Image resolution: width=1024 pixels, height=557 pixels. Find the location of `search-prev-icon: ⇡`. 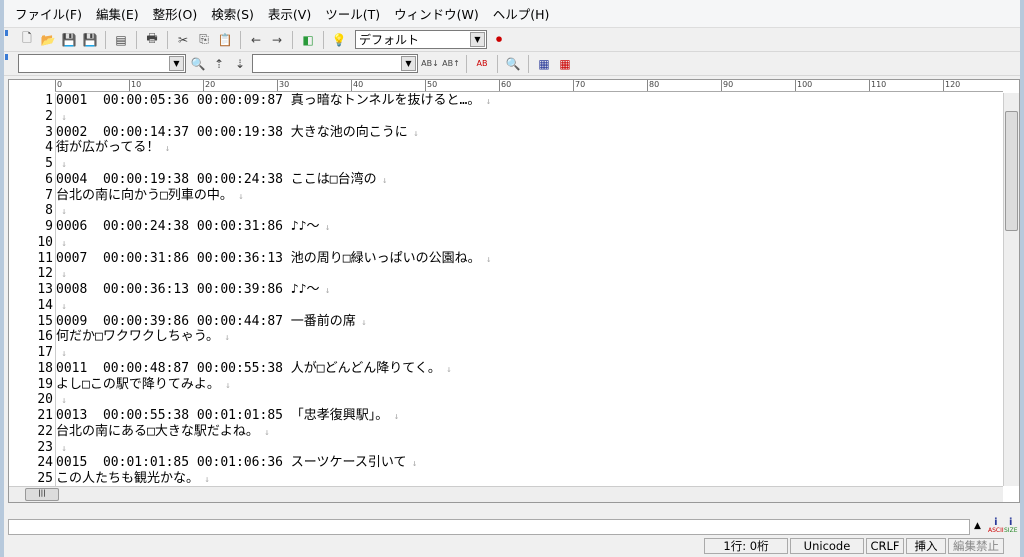

search-prev-icon: ⇡ is located at coordinates (219, 64).